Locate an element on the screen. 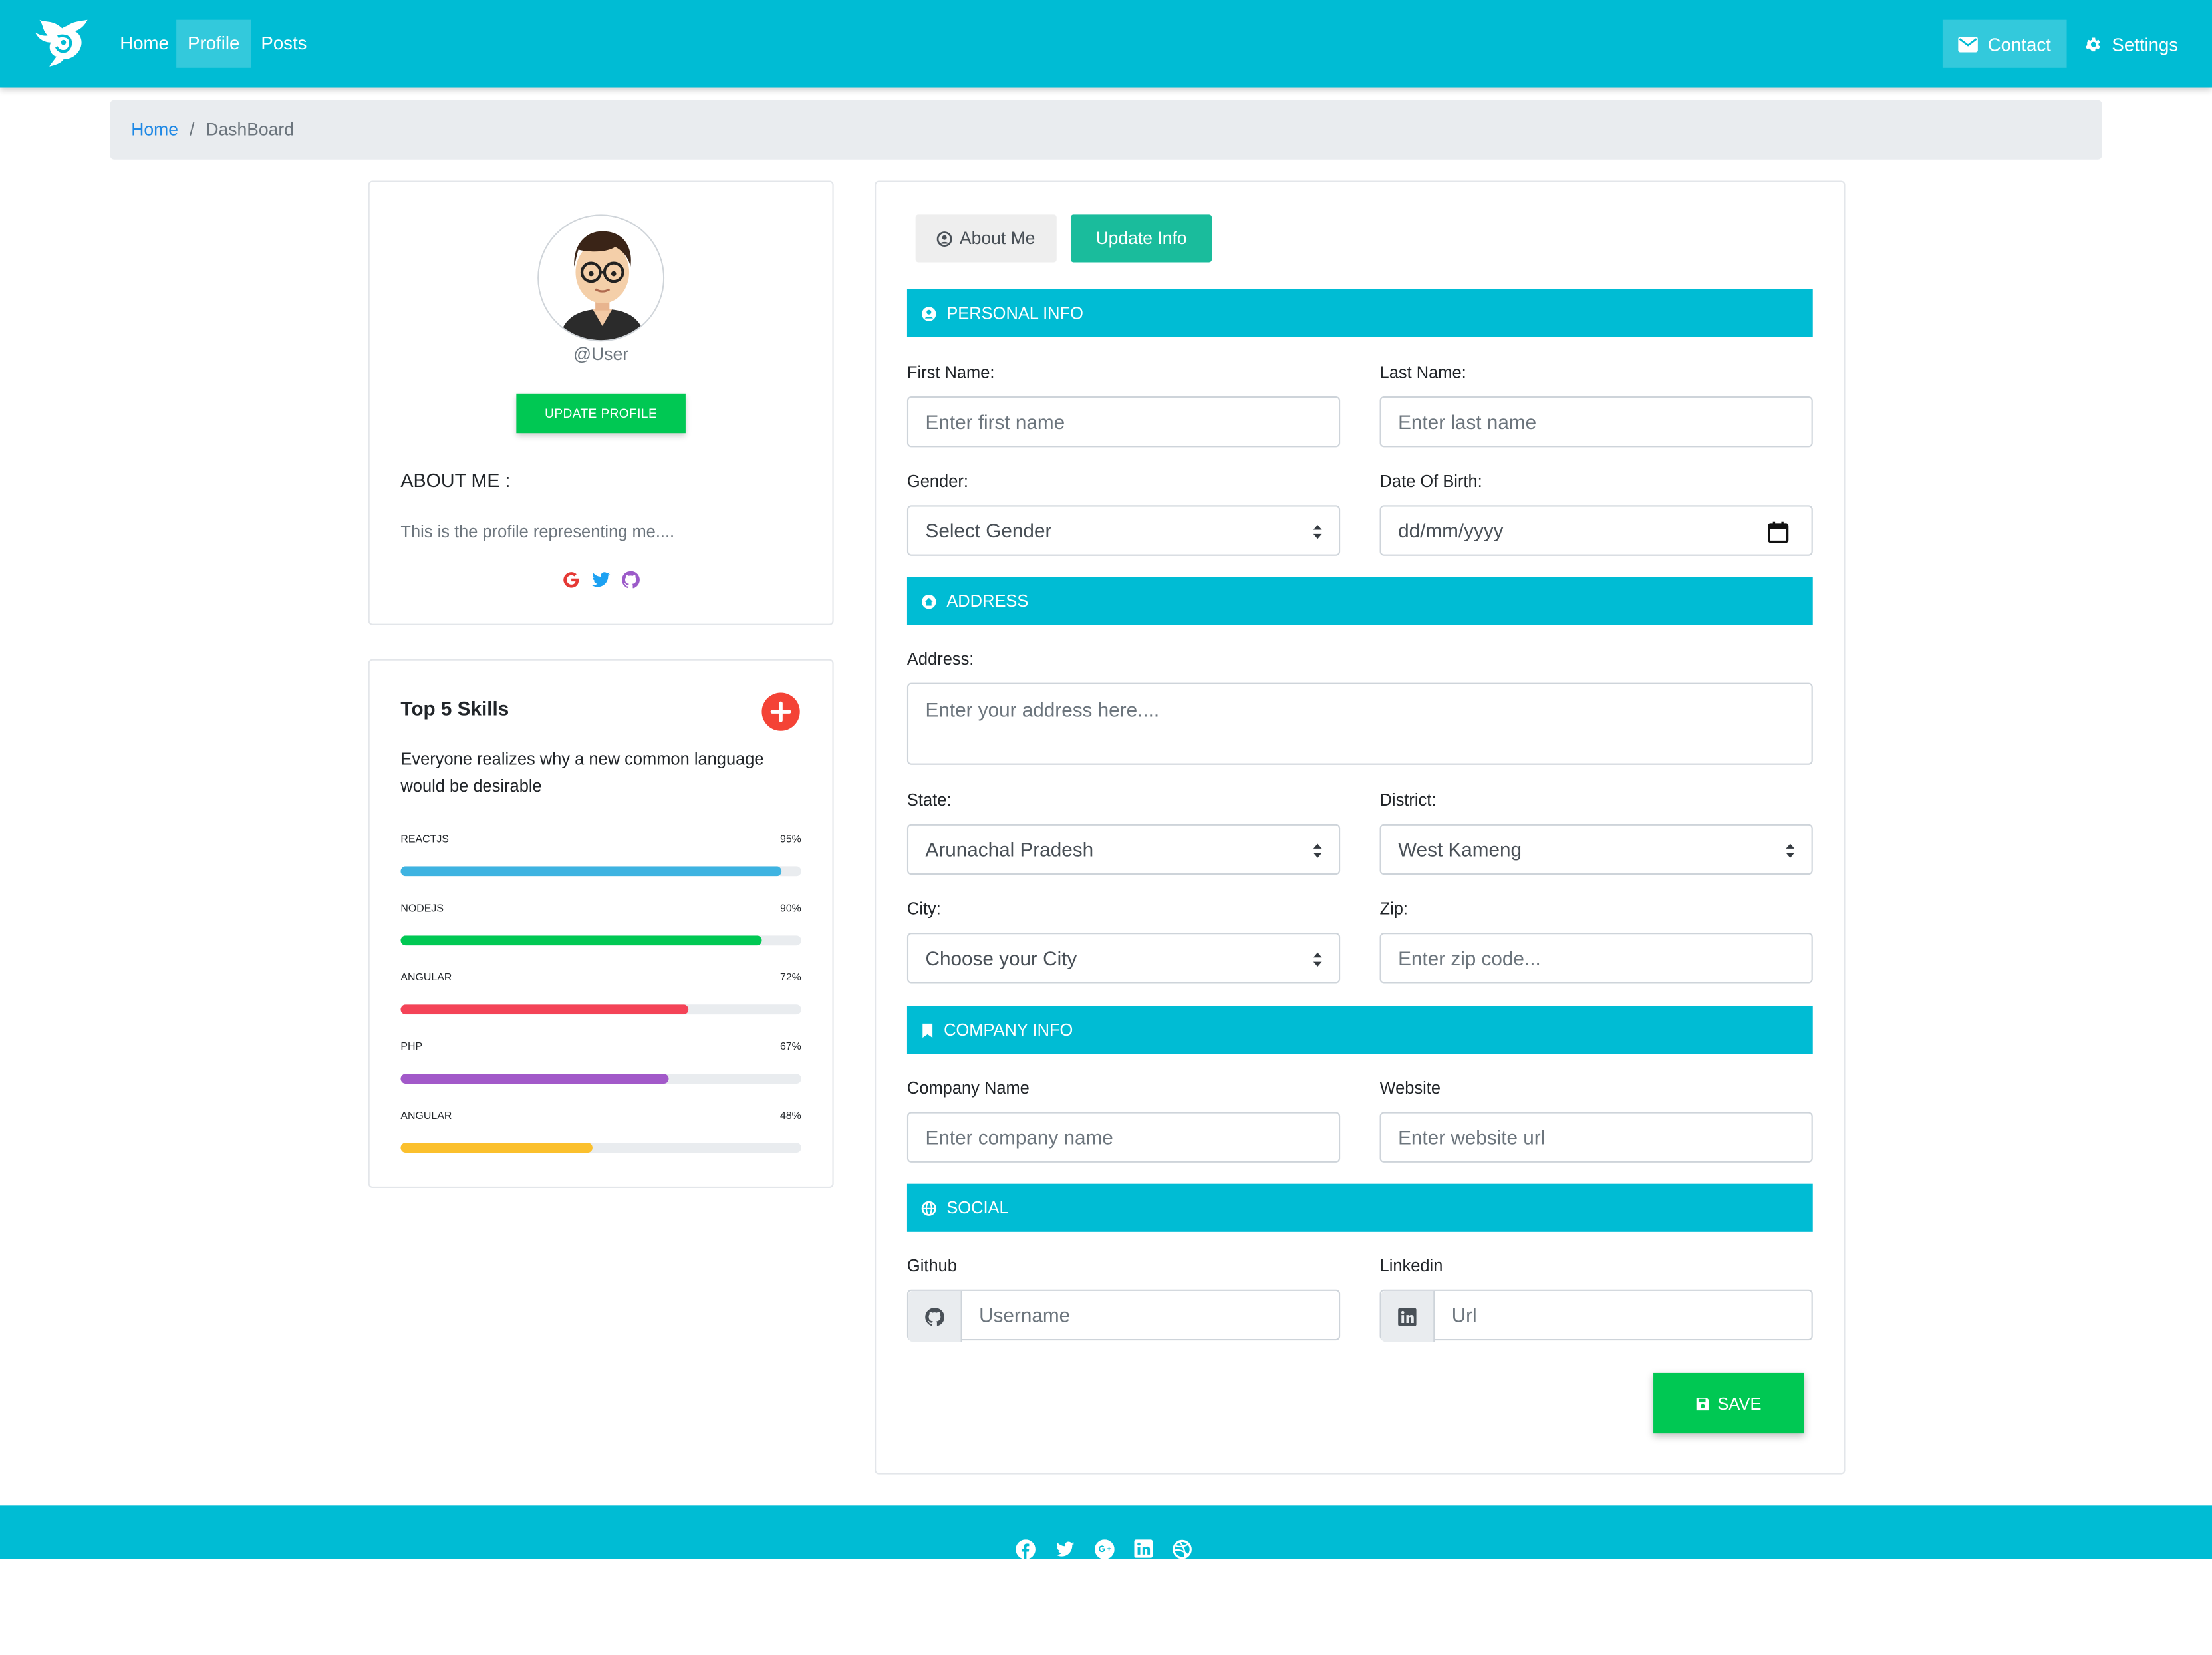 Image resolution: width=2212 pixels, height=1655 pixels. company-name-label: Company Name is located at coordinates (968, 1088).